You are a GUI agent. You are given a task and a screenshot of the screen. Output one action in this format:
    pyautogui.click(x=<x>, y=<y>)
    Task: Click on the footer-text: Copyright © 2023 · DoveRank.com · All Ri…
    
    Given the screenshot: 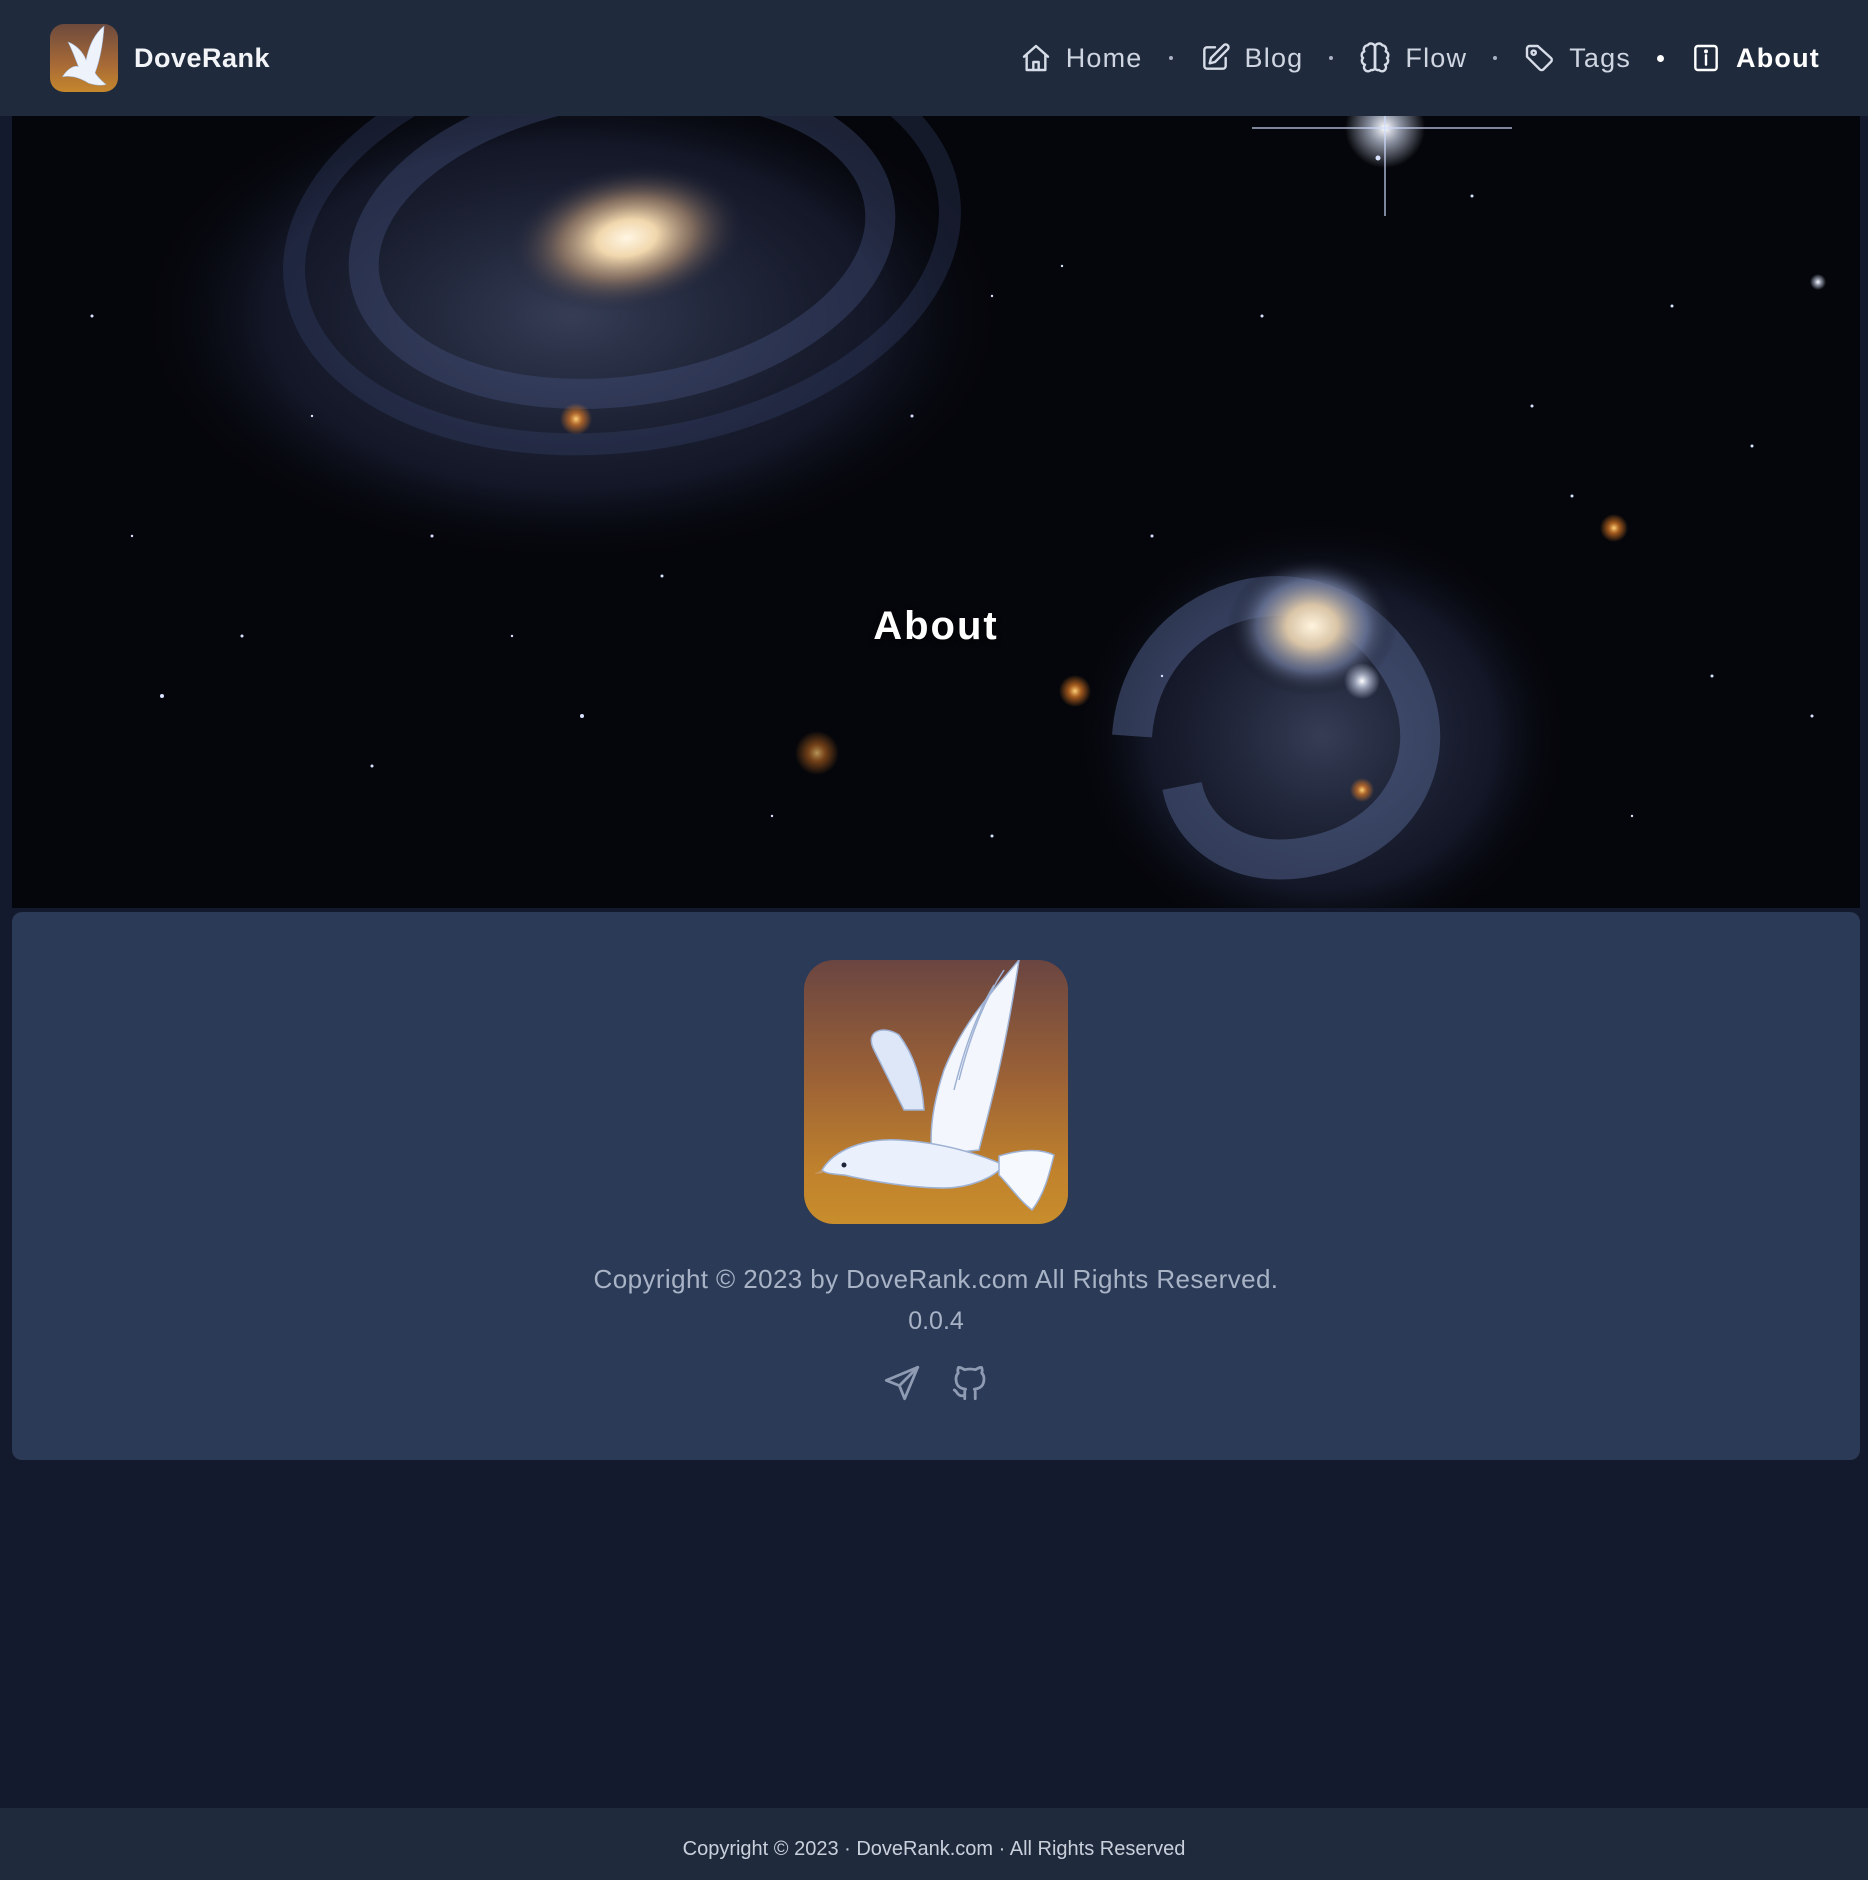 What is the action you would take?
    pyautogui.click(x=934, y=1849)
    